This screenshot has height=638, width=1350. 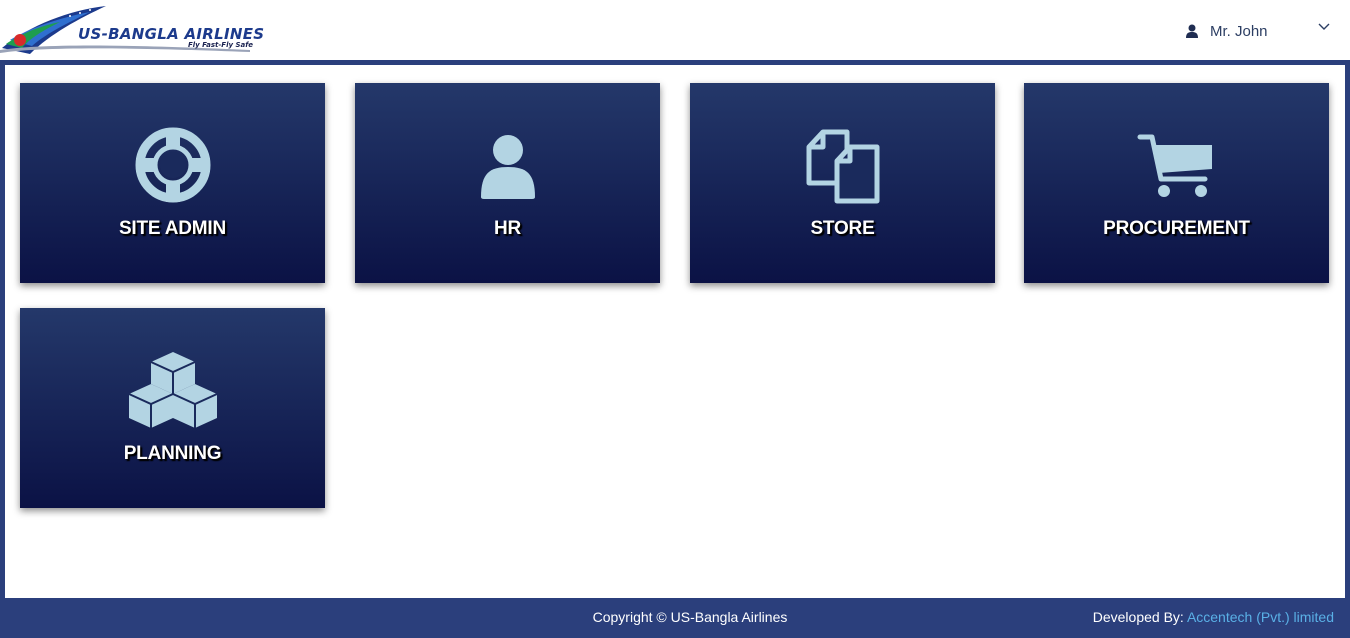 What do you see at coordinates (1176, 228) in the screenshot?
I see `module-label: PROCUREMENT` at bounding box center [1176, 228].